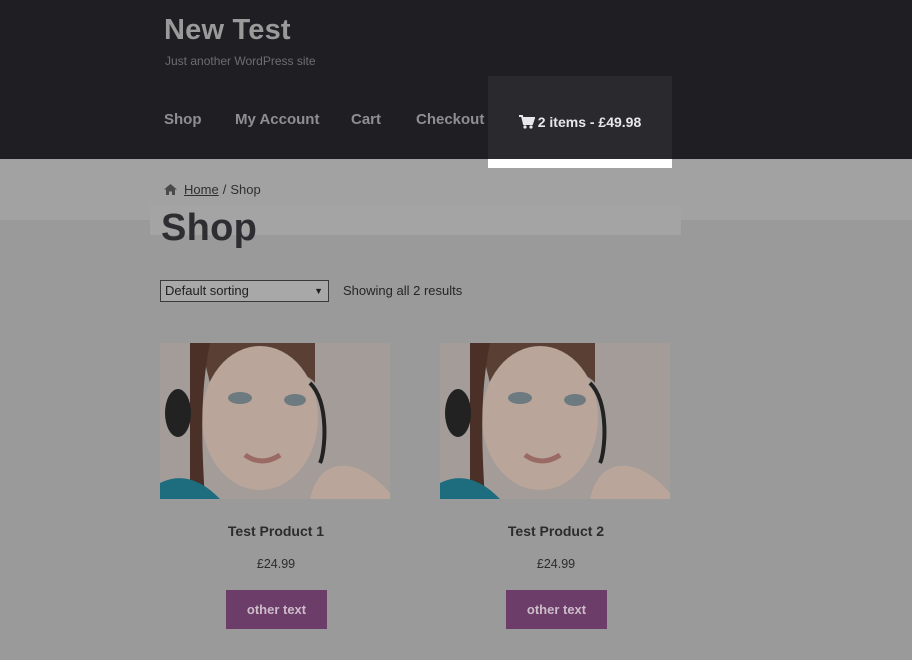 This screenshot has width=912, height=660. I want to click on dropdown-arrow-icon: ▼, so click(318, 291).